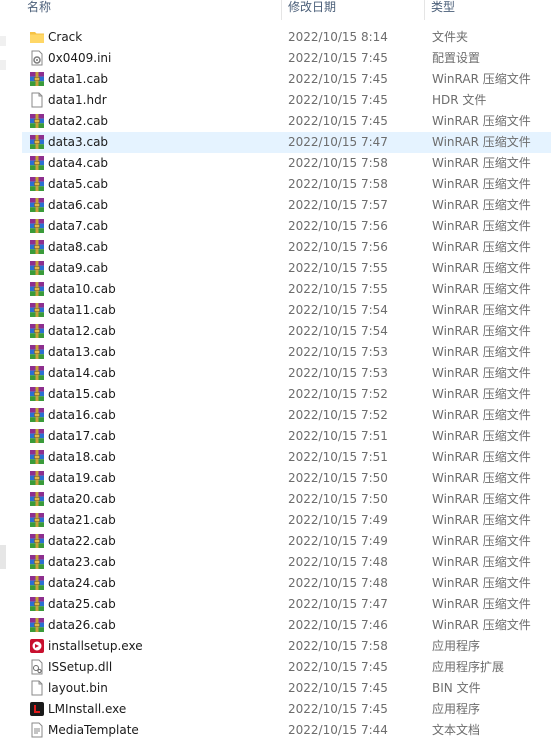 The width and height of the screenshot is (551, 748). What do you see at coordinates (286, 709) in the screenshot?
I see `file-row: LMInstall.exe 2022/10/15 7:45 应用程序` at bounding box center [286, 709].